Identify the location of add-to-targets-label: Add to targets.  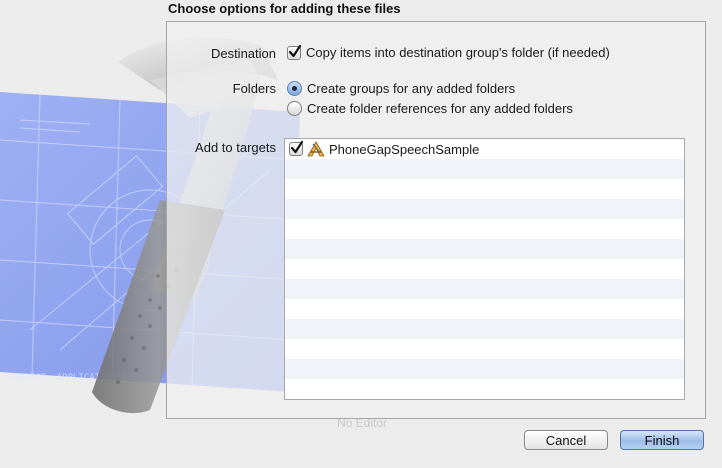
(235, 147).